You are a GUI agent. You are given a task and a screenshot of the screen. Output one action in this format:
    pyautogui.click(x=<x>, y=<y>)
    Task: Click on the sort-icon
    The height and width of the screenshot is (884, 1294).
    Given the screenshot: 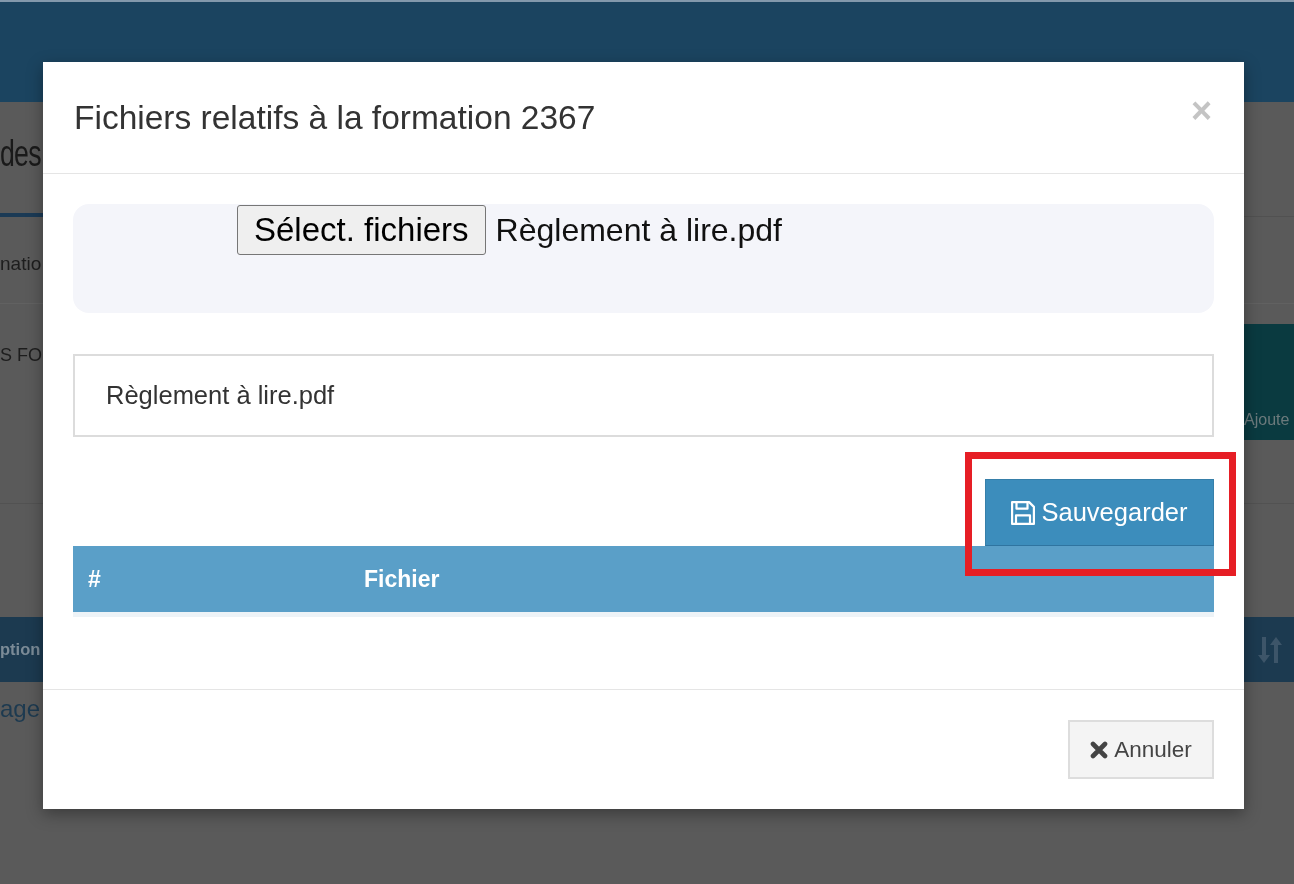 What is the action you would take?
    pyautogui.click(x=1270, y=649)
    